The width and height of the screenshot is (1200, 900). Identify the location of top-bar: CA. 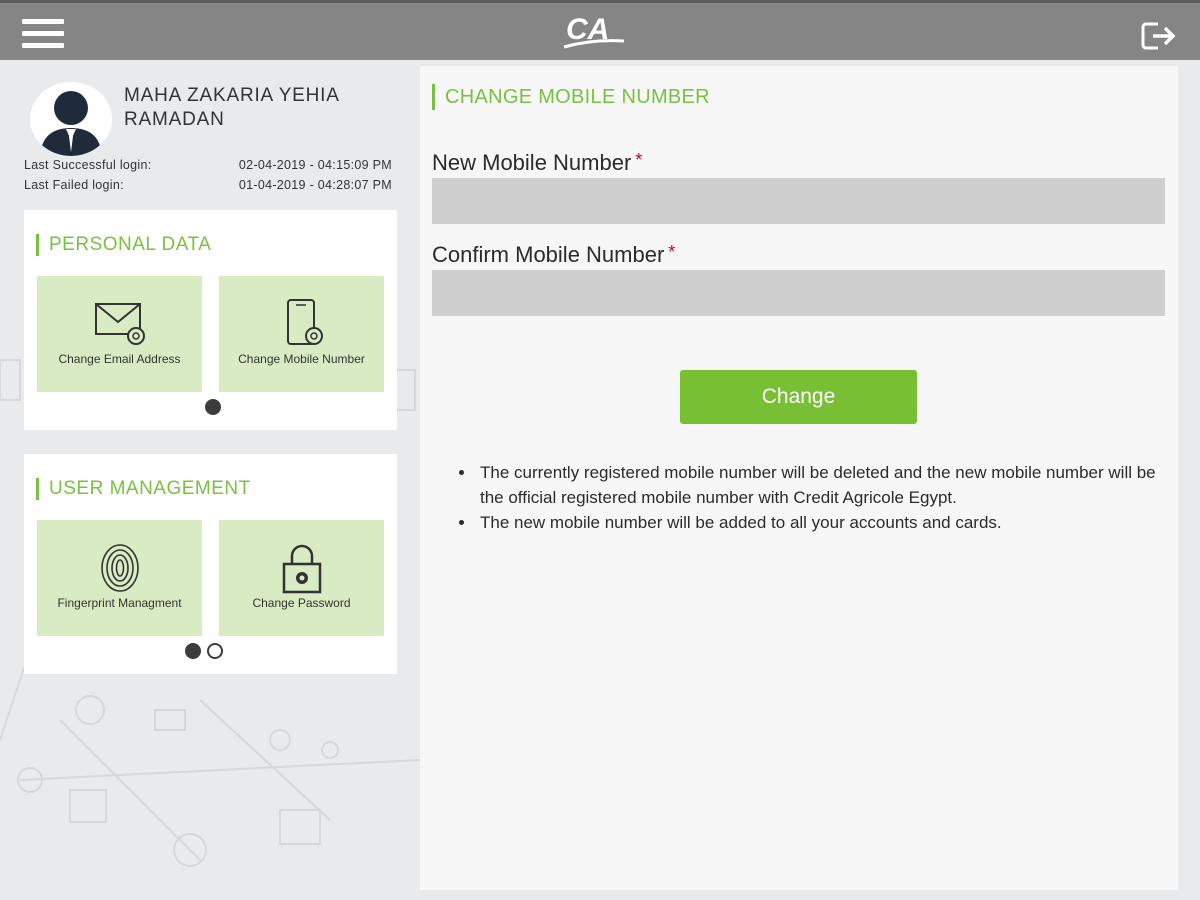
(600, 30).